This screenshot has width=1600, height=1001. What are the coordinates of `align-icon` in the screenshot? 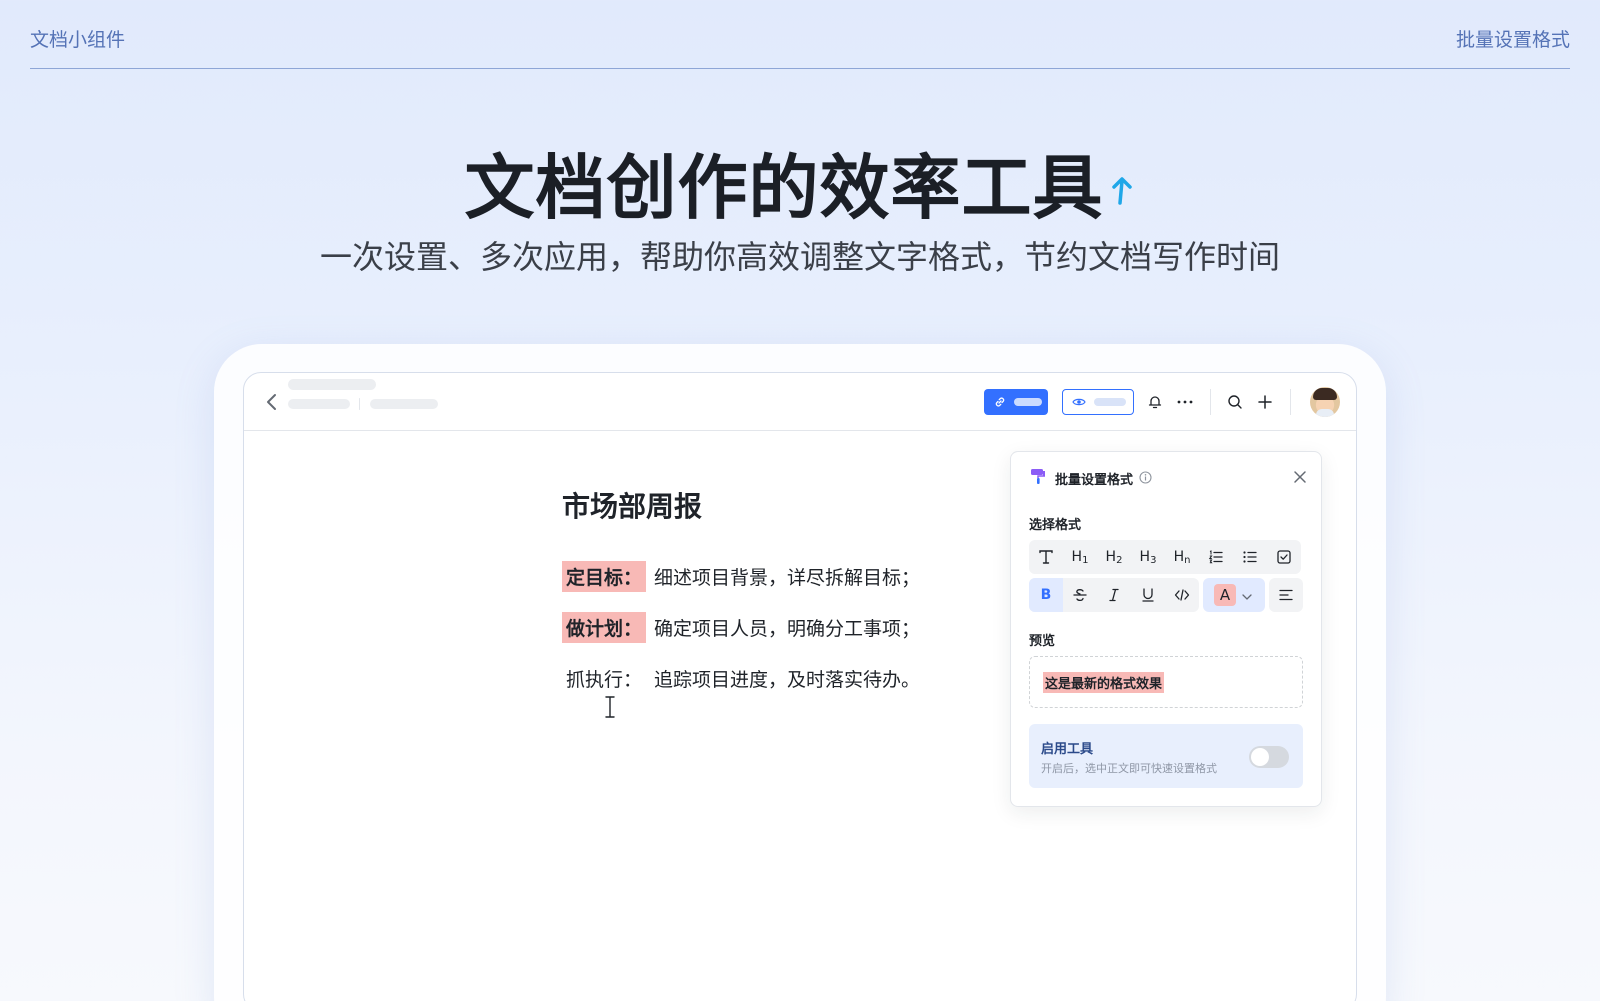 It's located at (1286, 595).